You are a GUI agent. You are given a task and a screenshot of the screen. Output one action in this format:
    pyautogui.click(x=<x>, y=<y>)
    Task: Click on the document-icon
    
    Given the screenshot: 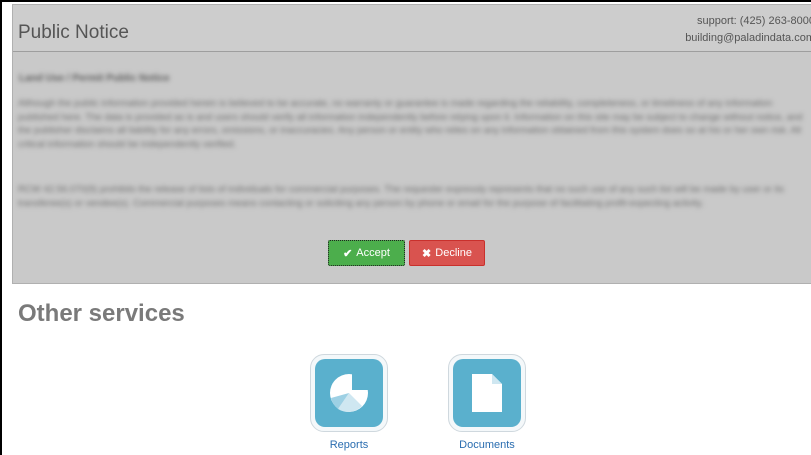 What is the action you would take?
    pyautogui.click(x=487, y=393)
    